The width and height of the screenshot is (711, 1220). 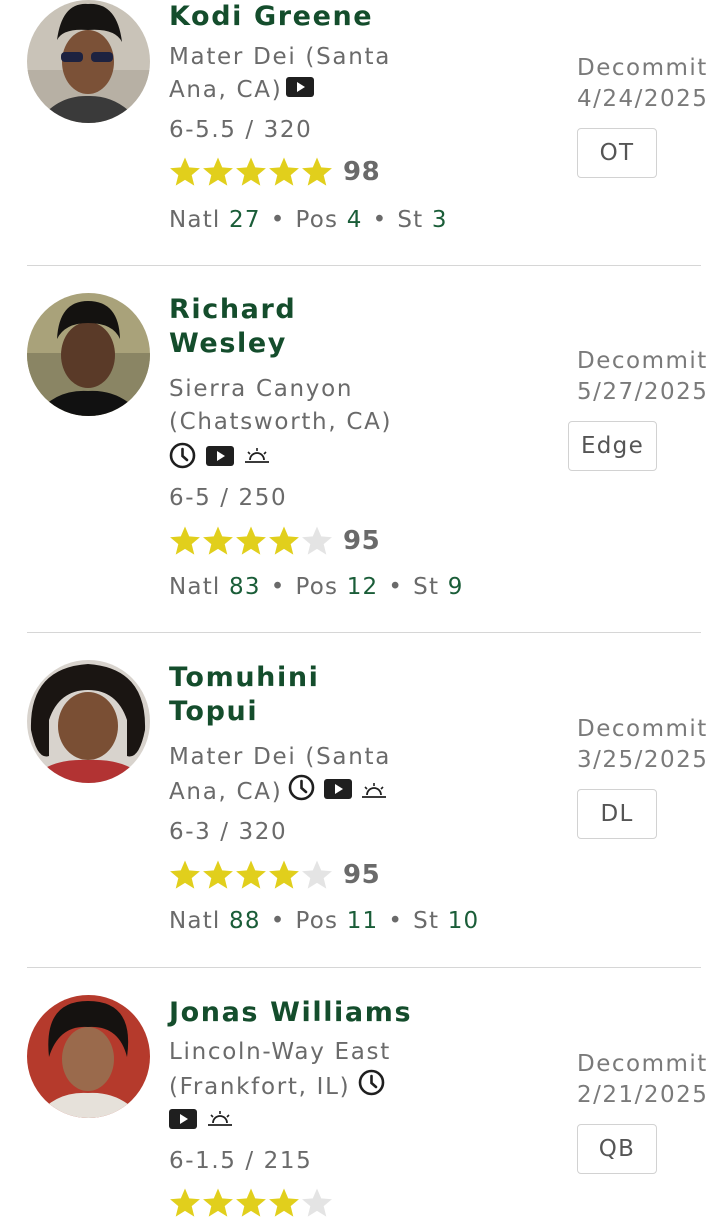 I want to click on natl-rank: 27, so click(x=245, y=220).